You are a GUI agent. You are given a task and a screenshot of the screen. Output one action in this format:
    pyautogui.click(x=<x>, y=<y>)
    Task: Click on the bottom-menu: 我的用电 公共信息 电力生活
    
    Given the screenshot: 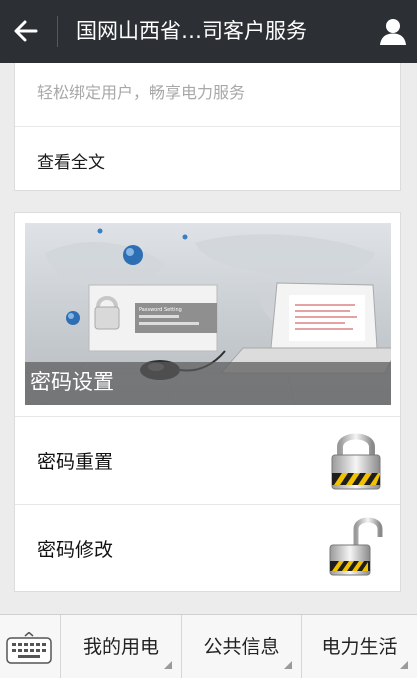 What is the action you would take?
    pyautogui.click(x=208, y=646)
    